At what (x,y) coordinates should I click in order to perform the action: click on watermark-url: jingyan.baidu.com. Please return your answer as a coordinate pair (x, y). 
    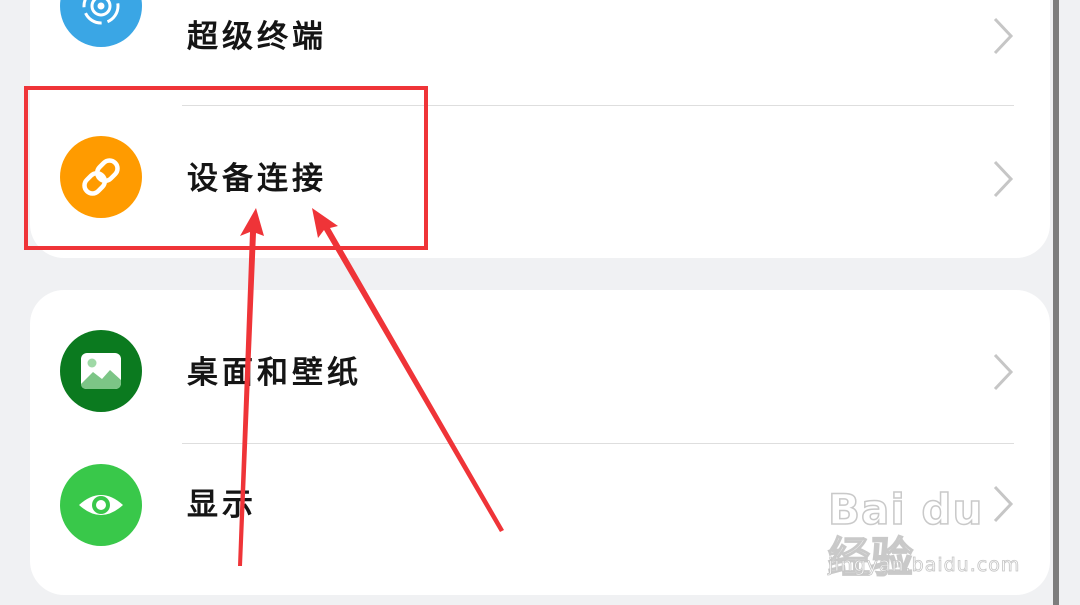
    Looking at the image, I should click on (924, 565).